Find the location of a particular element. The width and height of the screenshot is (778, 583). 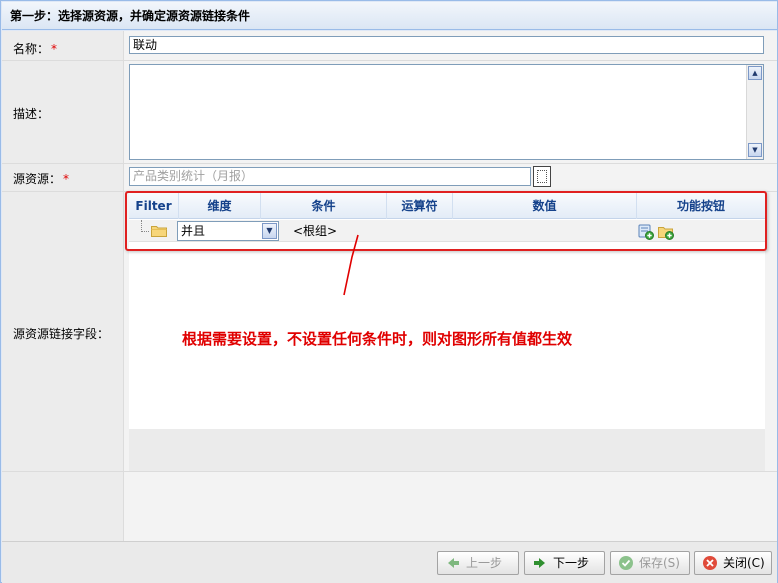

logic-select-value: 并且 is located at coordinates (193, 231).